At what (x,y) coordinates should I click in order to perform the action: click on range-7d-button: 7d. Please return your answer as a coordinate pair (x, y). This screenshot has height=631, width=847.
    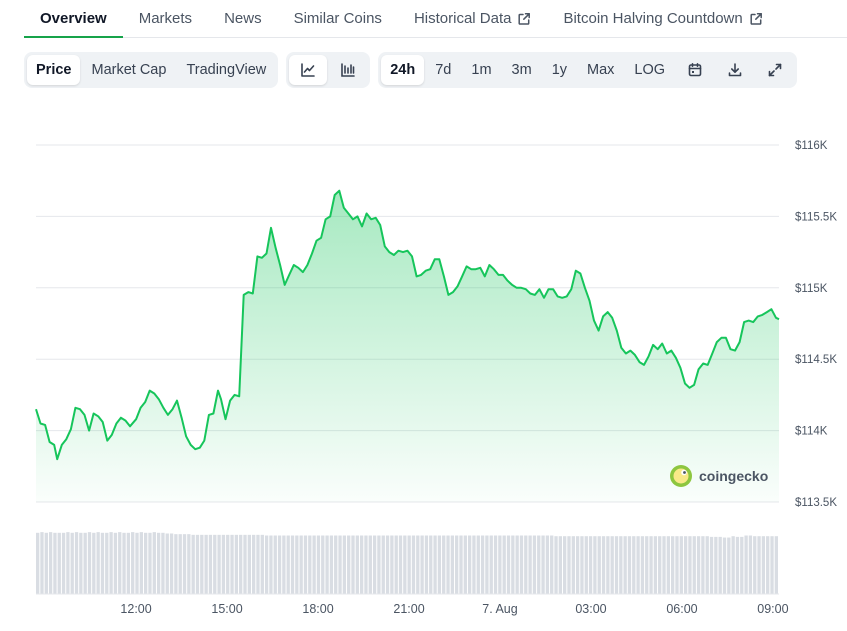
    Looking at the image, I should click on (443, 70).